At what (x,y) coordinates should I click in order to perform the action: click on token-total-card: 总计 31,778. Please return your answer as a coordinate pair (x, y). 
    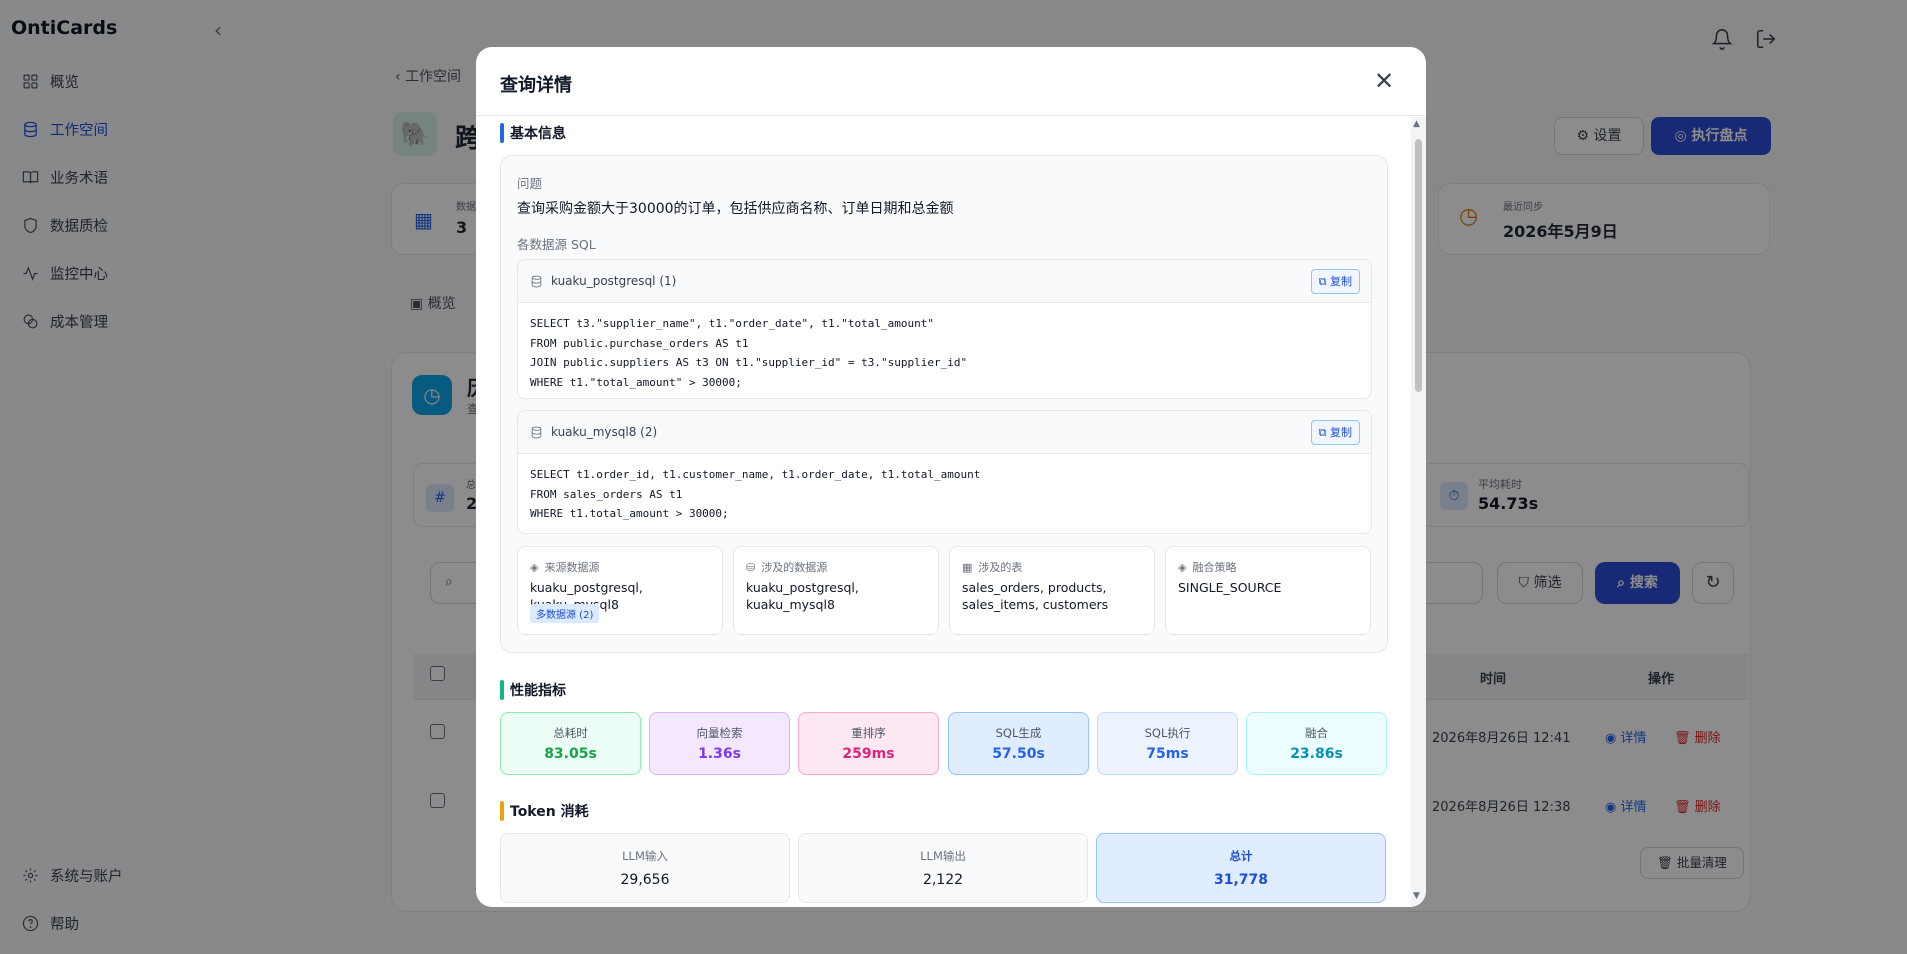
    Looking at the image, I should click on (1241, 868).